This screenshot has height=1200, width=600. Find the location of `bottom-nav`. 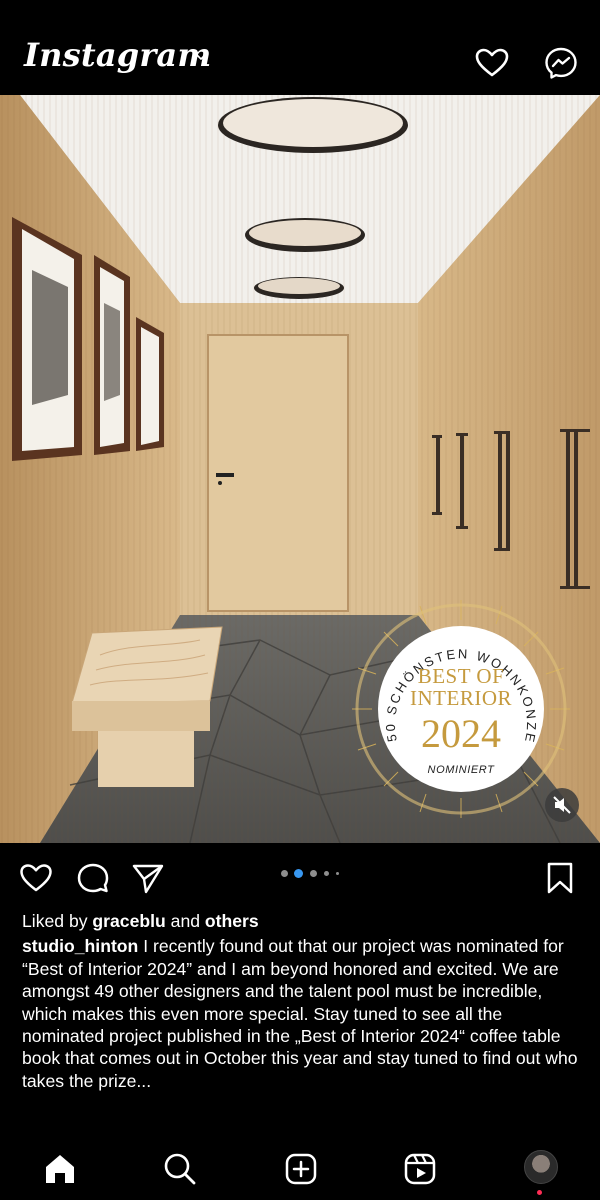

bottom-nav is located at coordinates (300, 1167).